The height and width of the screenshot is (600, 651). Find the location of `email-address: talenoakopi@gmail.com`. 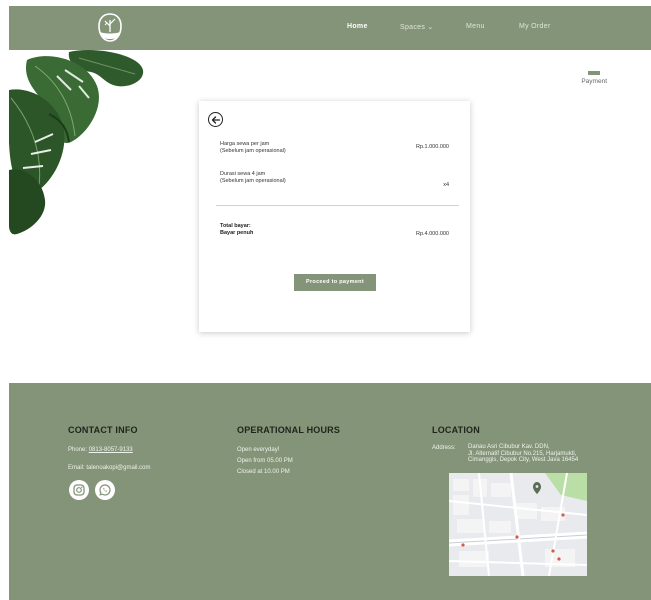

email-address: talenoakopi@gmail.com is located at coordinates (118, 468).